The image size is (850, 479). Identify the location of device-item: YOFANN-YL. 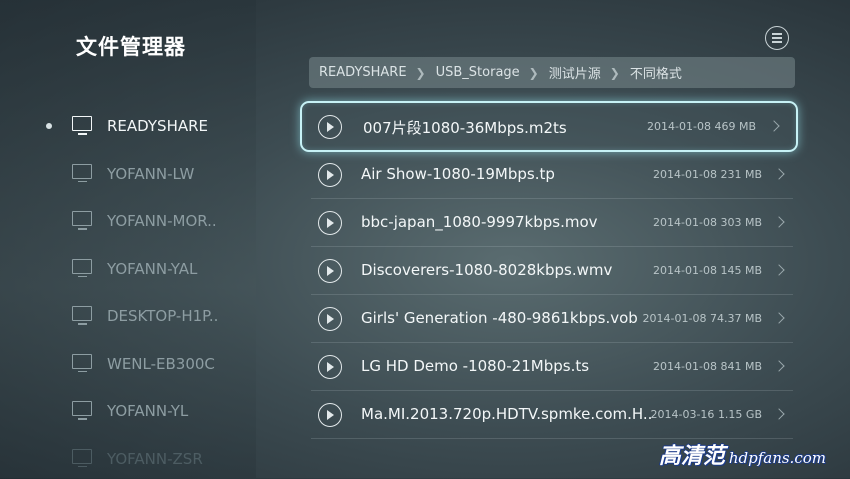
(128, 411).